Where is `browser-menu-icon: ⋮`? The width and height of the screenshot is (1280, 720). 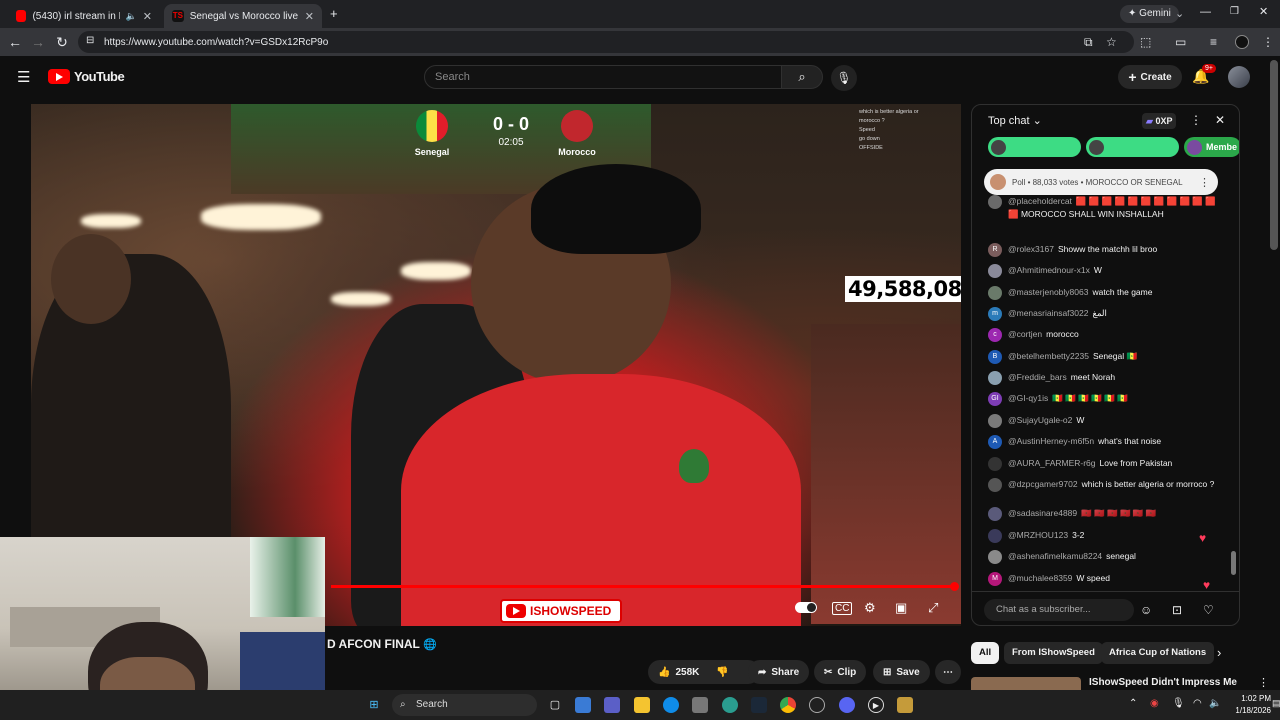 browser-menu-icon: ⋮ is located at coordinates (1268, 42).